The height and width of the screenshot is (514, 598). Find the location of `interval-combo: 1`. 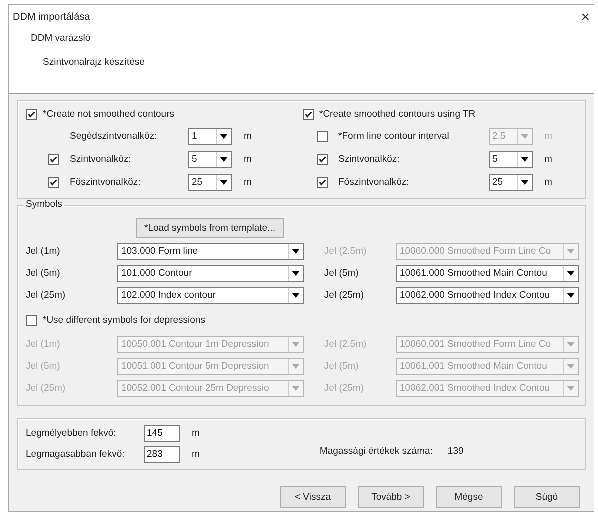

interval-combo: 1 is located at coordinates (210, 136).